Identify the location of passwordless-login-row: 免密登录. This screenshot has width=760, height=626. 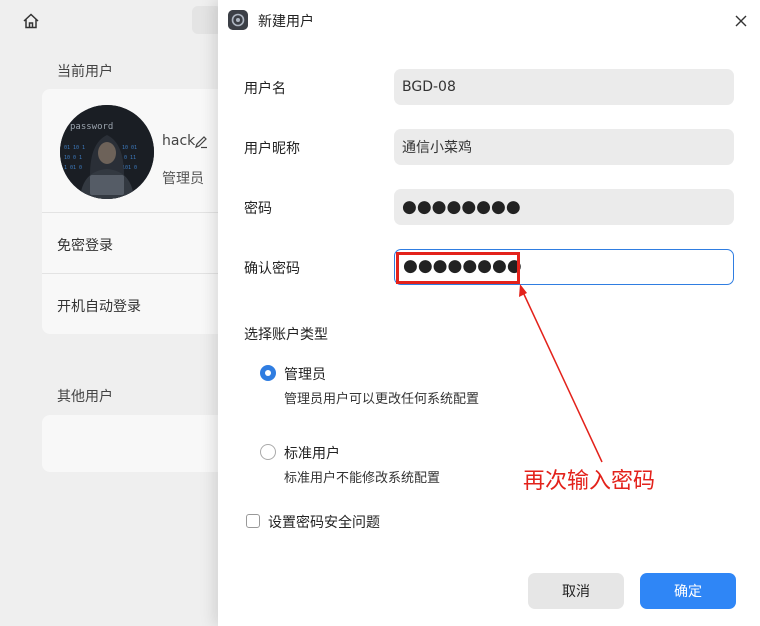
(85, 245).